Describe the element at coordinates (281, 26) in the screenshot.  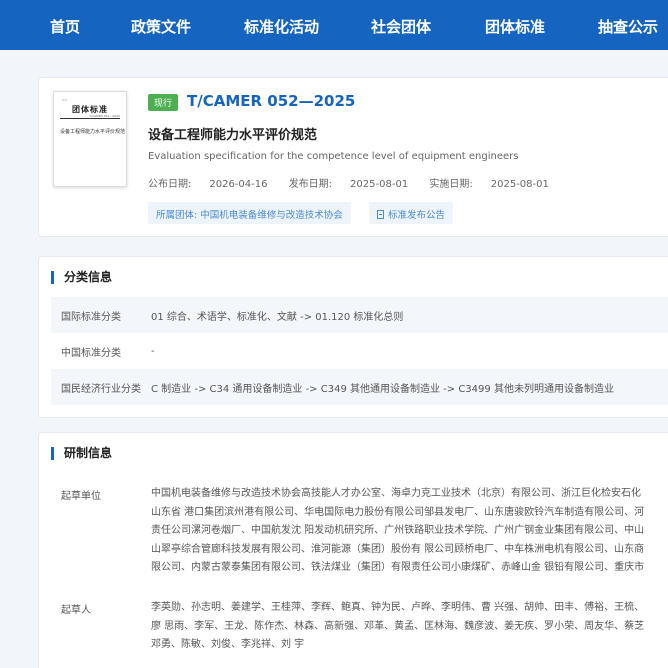
I see `nav-item-standardization: 标准化活动` at that location.